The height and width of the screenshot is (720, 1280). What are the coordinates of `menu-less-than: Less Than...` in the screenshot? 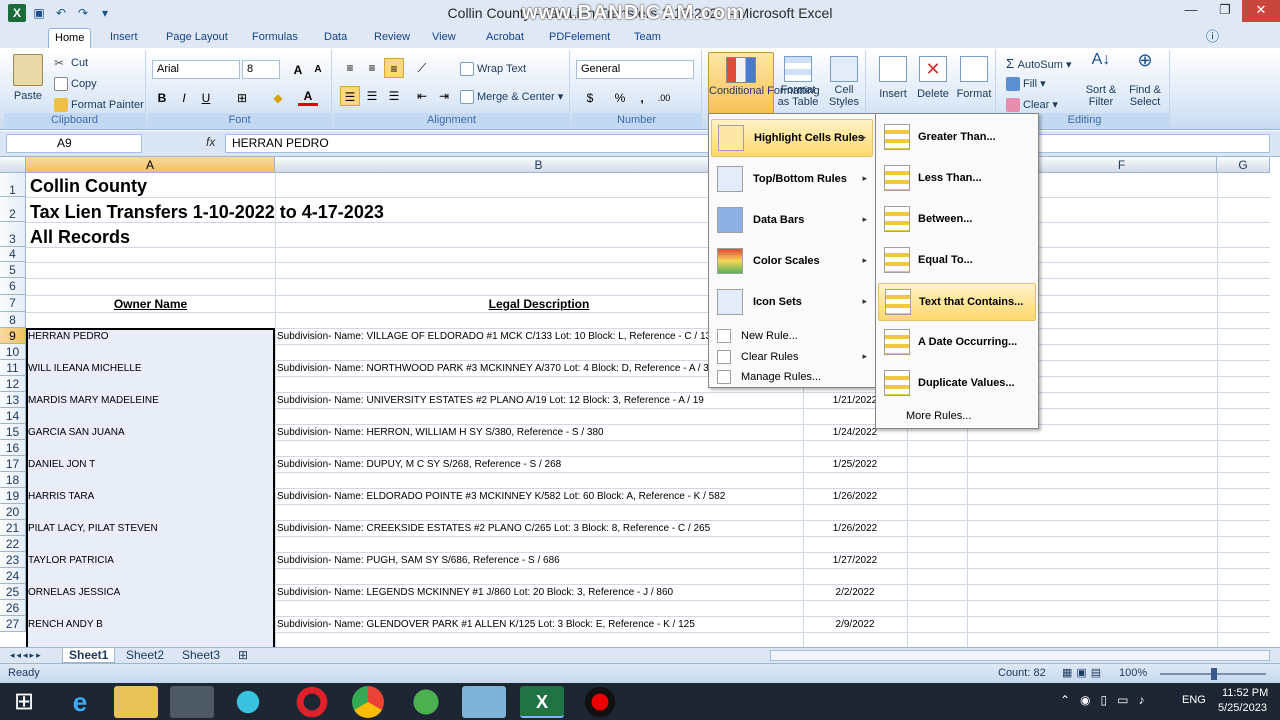 It's located at (957, 179).